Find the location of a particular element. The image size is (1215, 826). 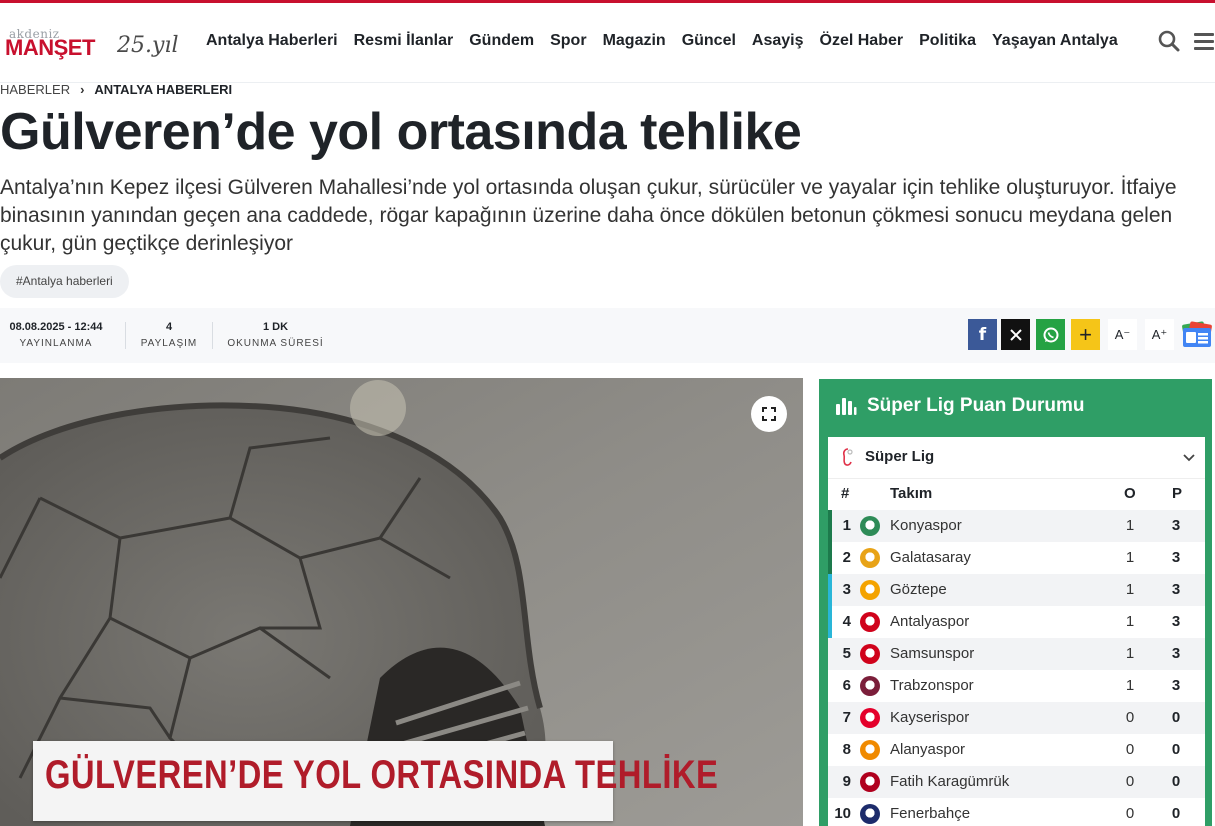

col-team: Takım is located at coordinates (911, 493).